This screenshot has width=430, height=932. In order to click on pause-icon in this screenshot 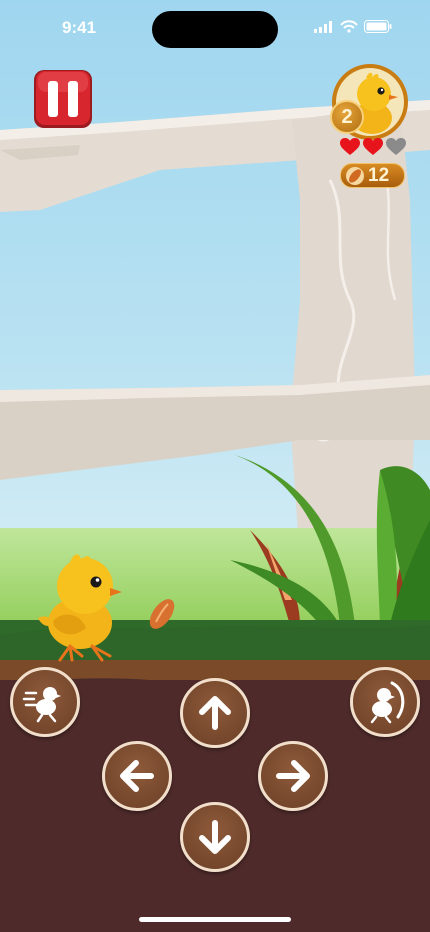, I will do `click(63, 99)`.